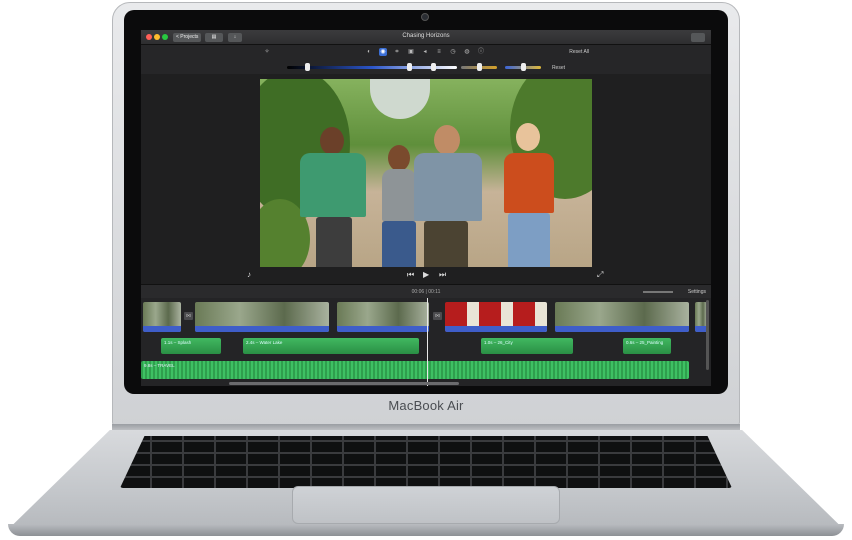  I want to click on reset-button: Reset, so click(558, 68).